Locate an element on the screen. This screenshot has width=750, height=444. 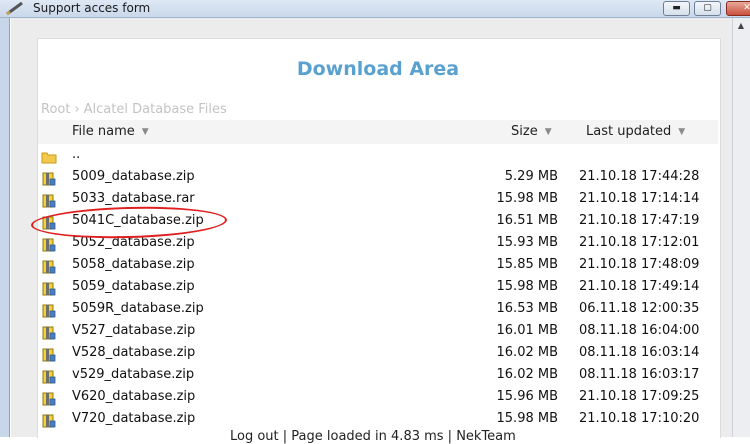
file-last-updated: 21.10.18 17:10:20 is located at coordinates (639, 418).